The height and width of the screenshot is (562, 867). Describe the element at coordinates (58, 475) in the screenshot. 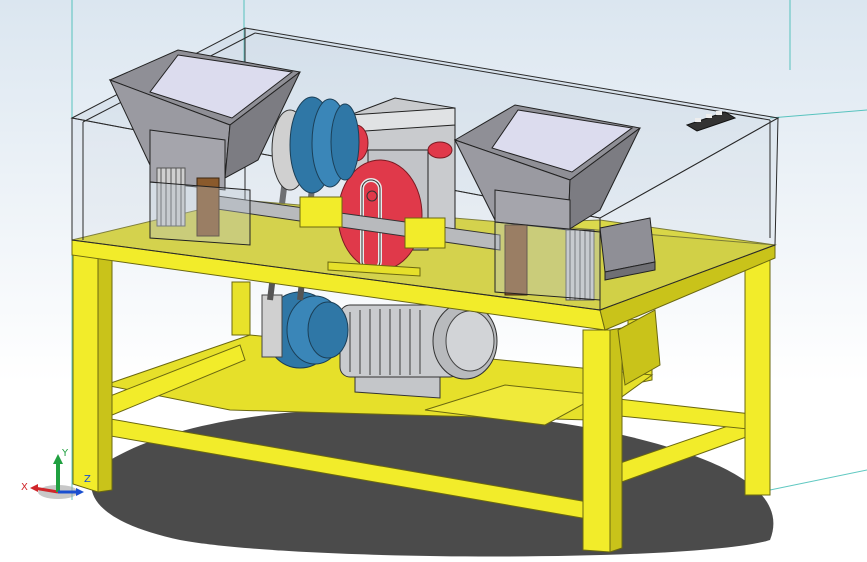

I see `view-triad: X Y Z` at that location.